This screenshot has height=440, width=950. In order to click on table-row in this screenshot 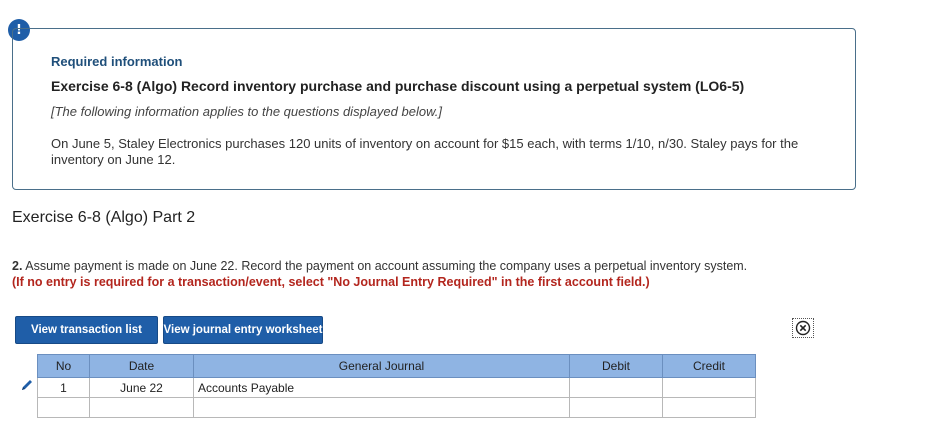, I will do `click(396, 407)`.